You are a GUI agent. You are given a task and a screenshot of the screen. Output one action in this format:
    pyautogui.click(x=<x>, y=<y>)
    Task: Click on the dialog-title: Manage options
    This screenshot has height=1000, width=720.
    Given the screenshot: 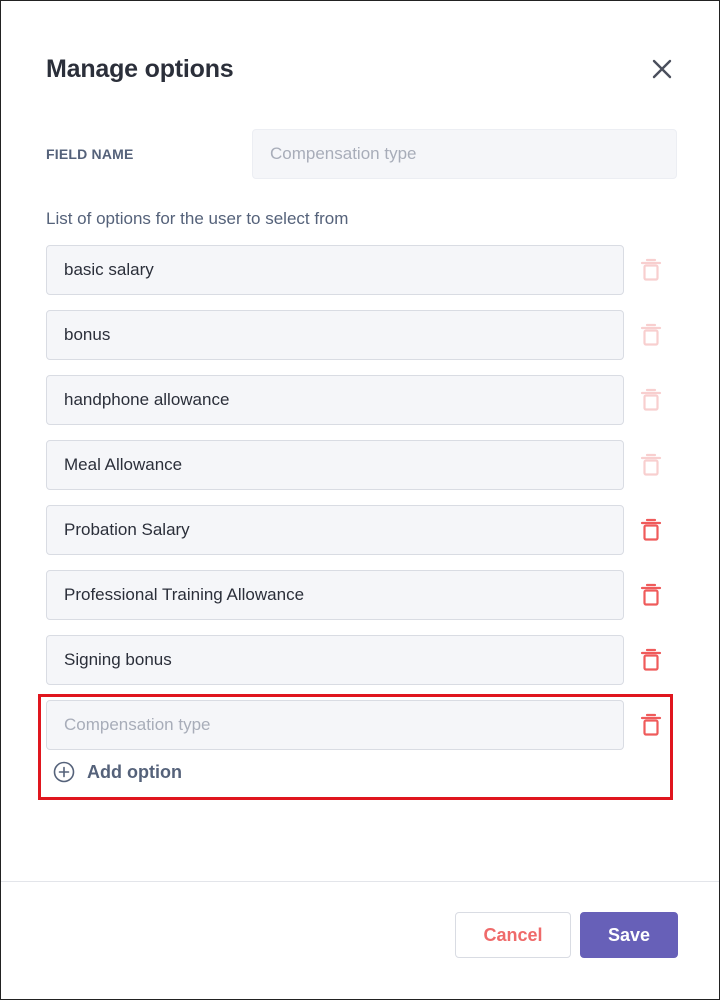 What is the action you would take?
    pyautogui.click(x=140, y=69)
    